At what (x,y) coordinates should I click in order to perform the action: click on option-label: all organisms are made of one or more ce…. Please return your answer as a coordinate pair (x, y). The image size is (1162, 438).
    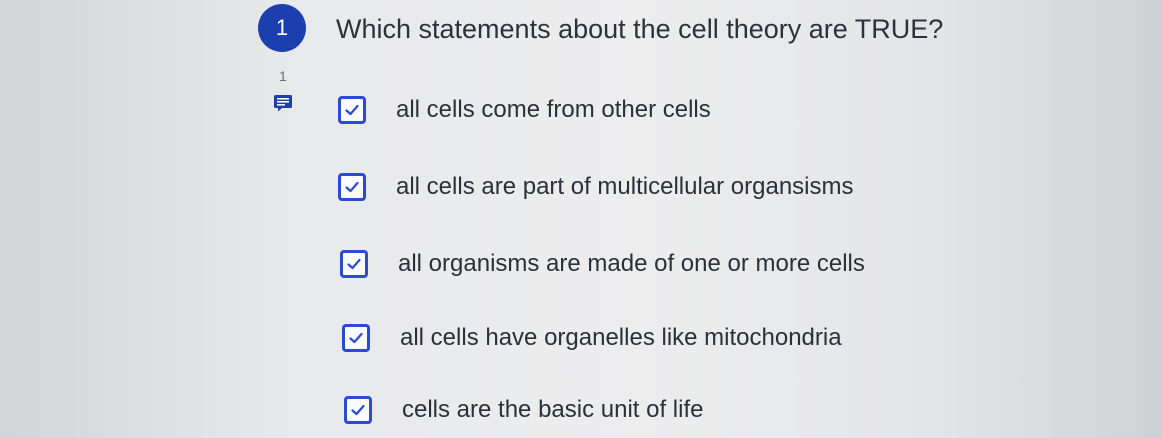
    Looking at the image, I should click on (631, 263).